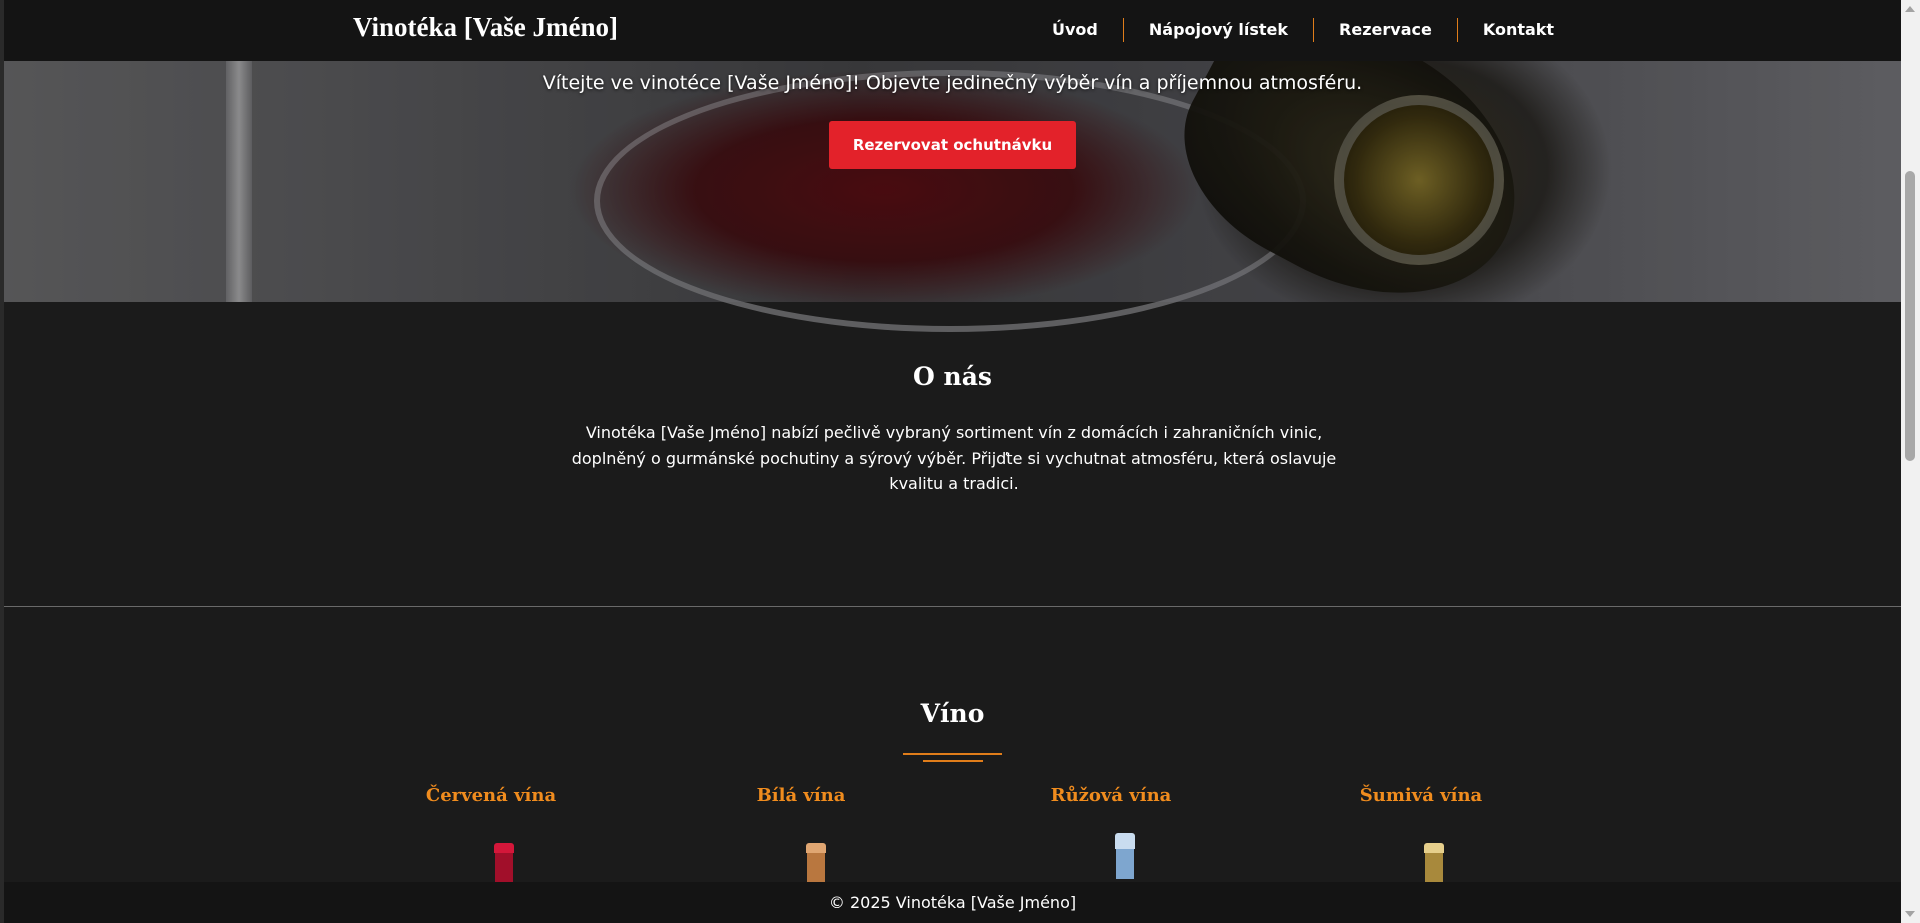 Image resolution: width=1920 pixels, height=923 pixels. What do you see at coordinates (1910, 461) in the screenshot?
I see `vertical-scrollbar` at bounding box center [1910, 461].